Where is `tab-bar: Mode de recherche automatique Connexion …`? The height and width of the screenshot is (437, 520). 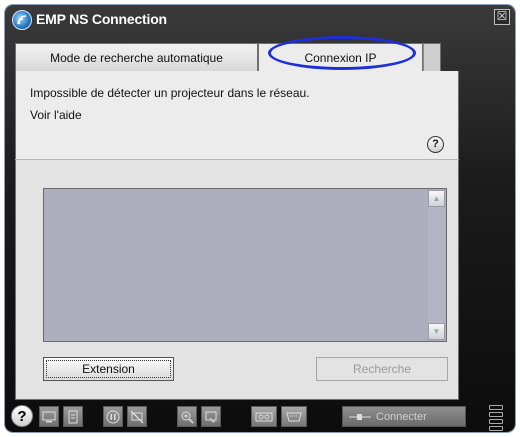 tab-bar: Mode de recherche automatique Connexion … is located at coordinates (228, 57).